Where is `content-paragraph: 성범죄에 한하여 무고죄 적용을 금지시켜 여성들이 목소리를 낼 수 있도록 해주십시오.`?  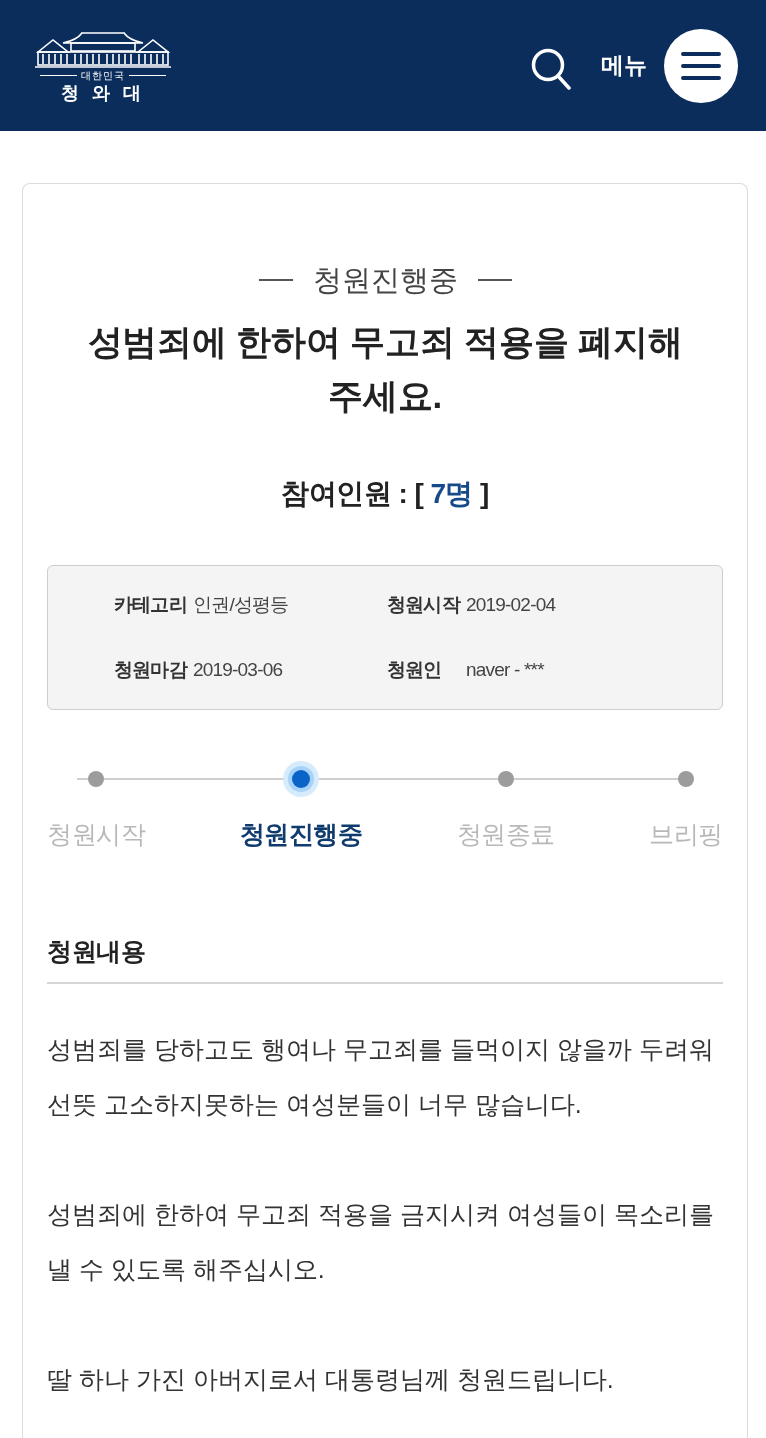 content-paragraph: 성범죄에 한하여 무고죄 적용을 금지시켜 여성들이 목소리를 낼 수 있도록 해주십시오. is located at coordinates (381, 1242).